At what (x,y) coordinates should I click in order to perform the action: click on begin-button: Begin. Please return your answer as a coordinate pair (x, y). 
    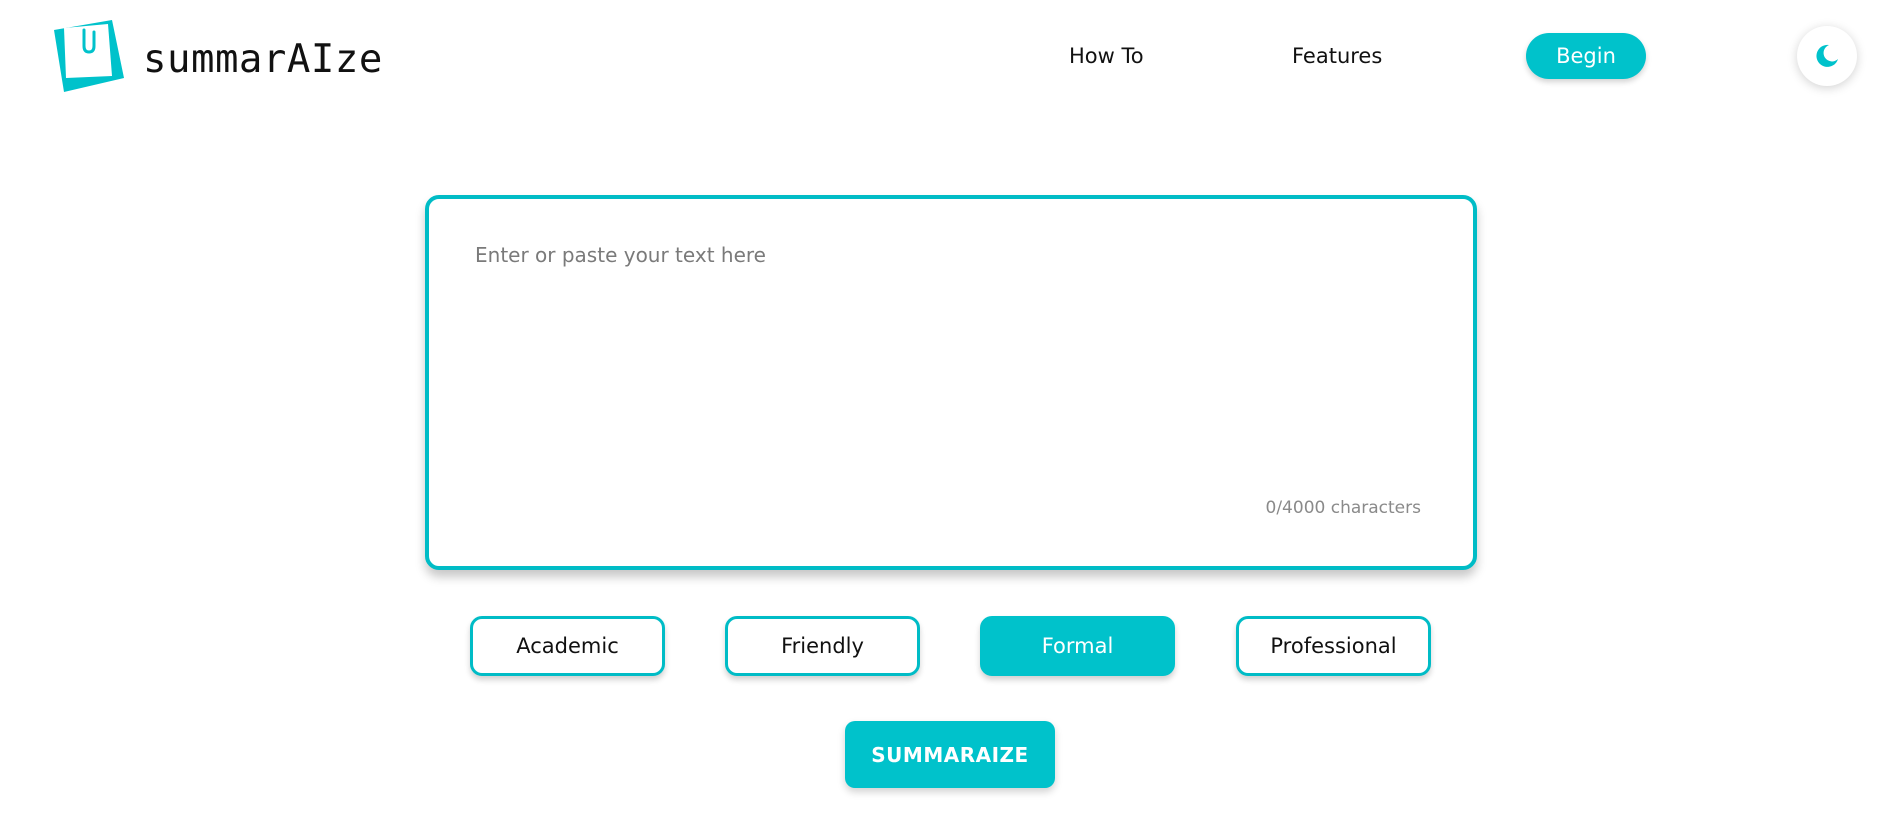
    Looking at the image, I should click on (1586, 56).